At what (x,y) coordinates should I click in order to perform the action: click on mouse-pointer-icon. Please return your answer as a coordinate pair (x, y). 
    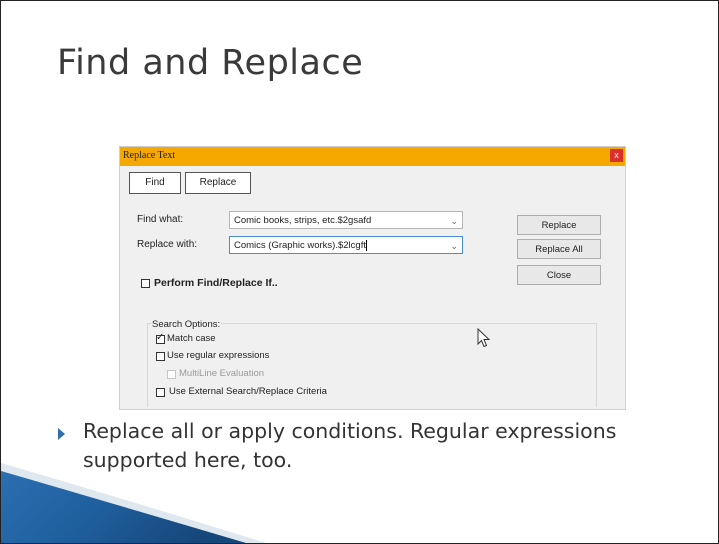
    Looking at the image, I should click on (484, 339).